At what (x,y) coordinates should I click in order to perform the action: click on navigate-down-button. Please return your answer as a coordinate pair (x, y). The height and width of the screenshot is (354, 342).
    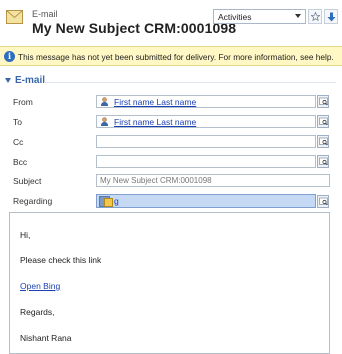
    Looking at the image, I should click on (331, 16).